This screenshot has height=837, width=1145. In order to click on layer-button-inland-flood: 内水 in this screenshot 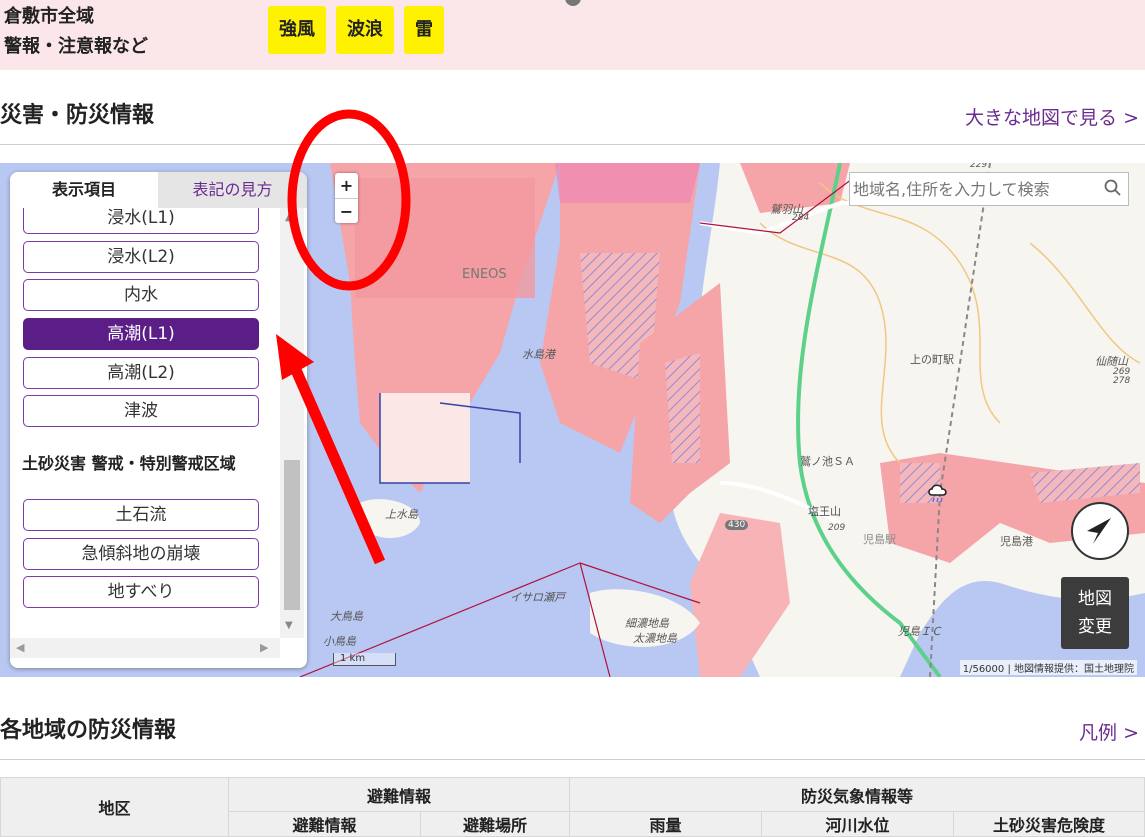, I will do `click(141, 295)`.